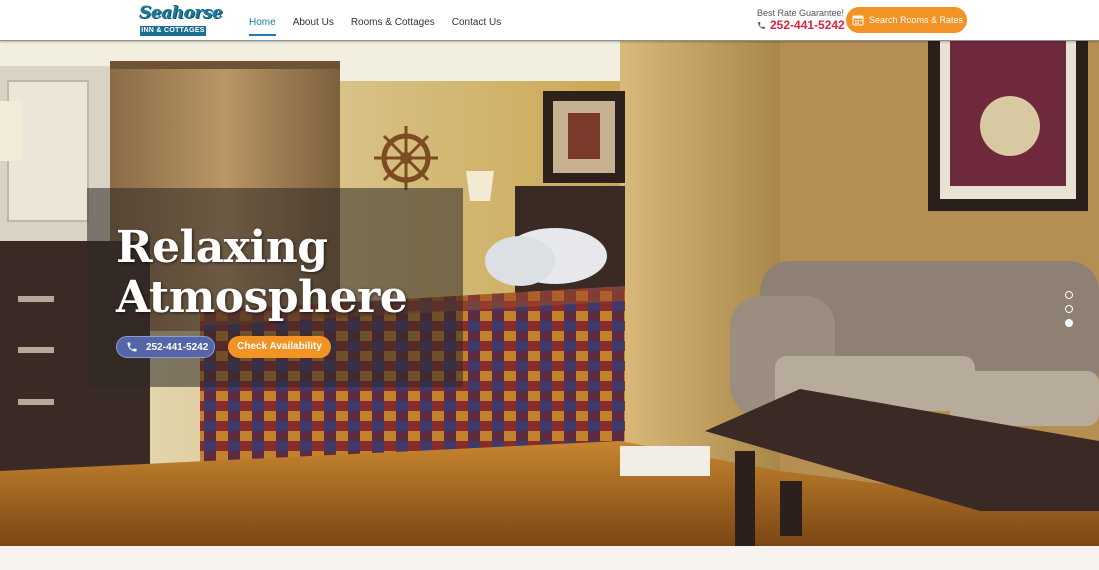 This screenshot has width=1099, height=570. Describe the element at coordinates (173, 31) in the screenshot. I see `logo-subtitle: INN & COTTAGES` at that location.